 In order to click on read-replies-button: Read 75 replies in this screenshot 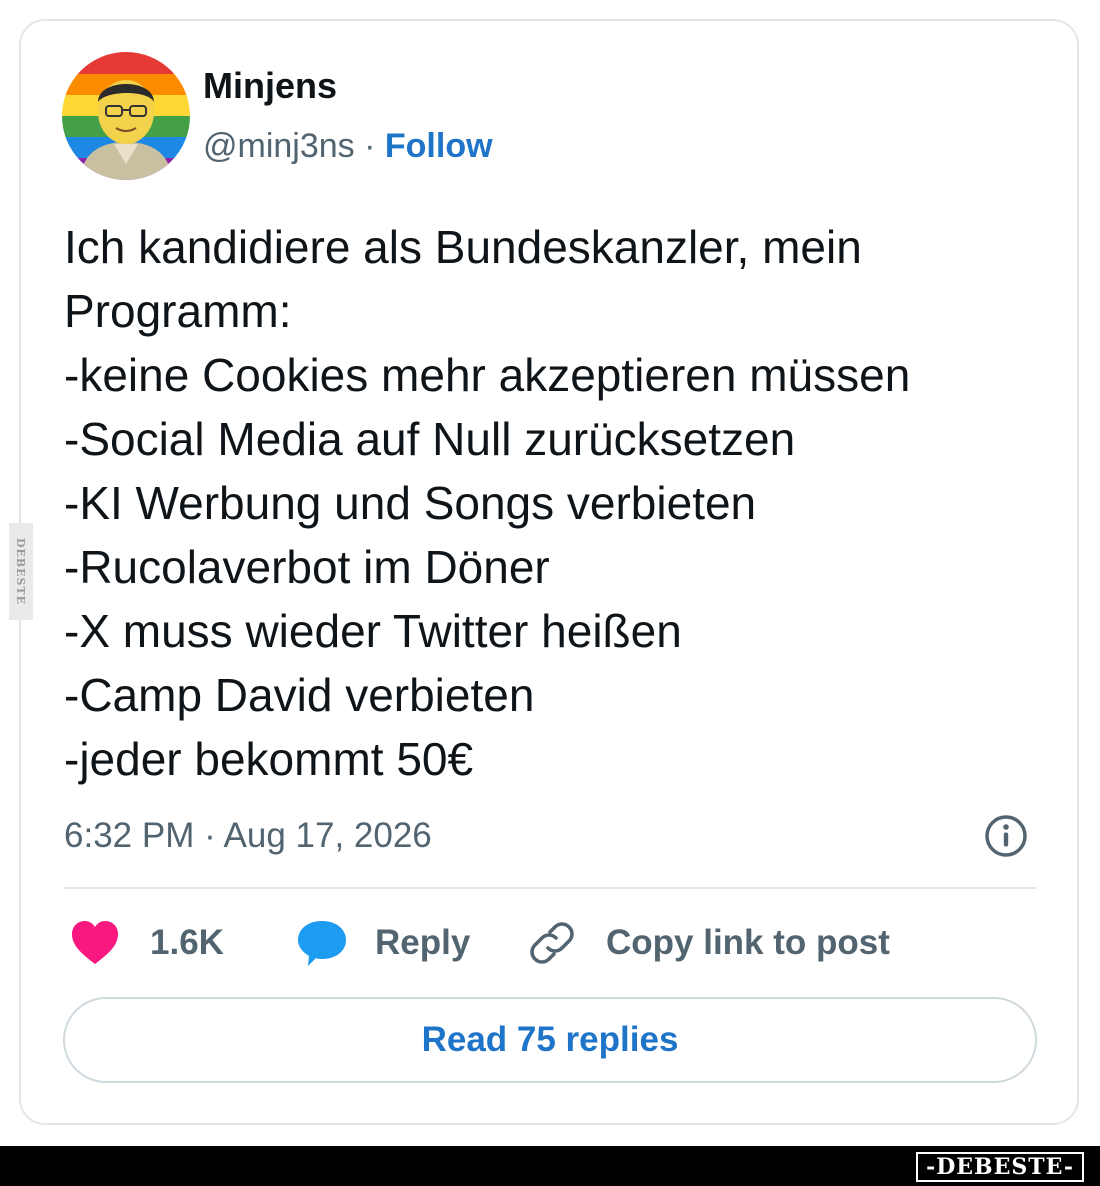, I will do `click(550, 1040)`.